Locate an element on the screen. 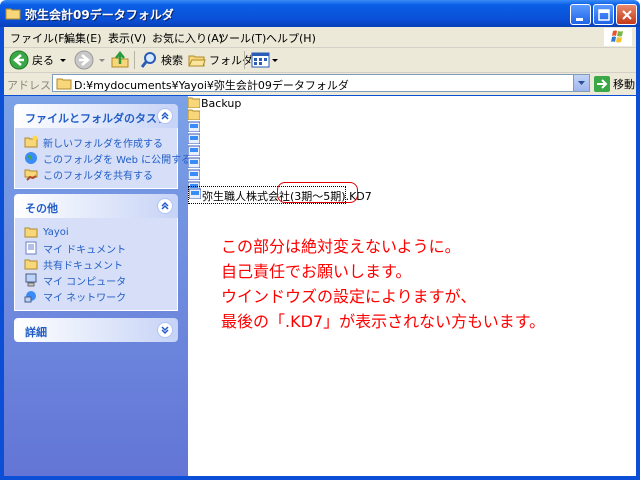 This screenshot has width=640, height=480. task-new-folder: 新しいフォルダを作成する is located at coordinates (96, 142).